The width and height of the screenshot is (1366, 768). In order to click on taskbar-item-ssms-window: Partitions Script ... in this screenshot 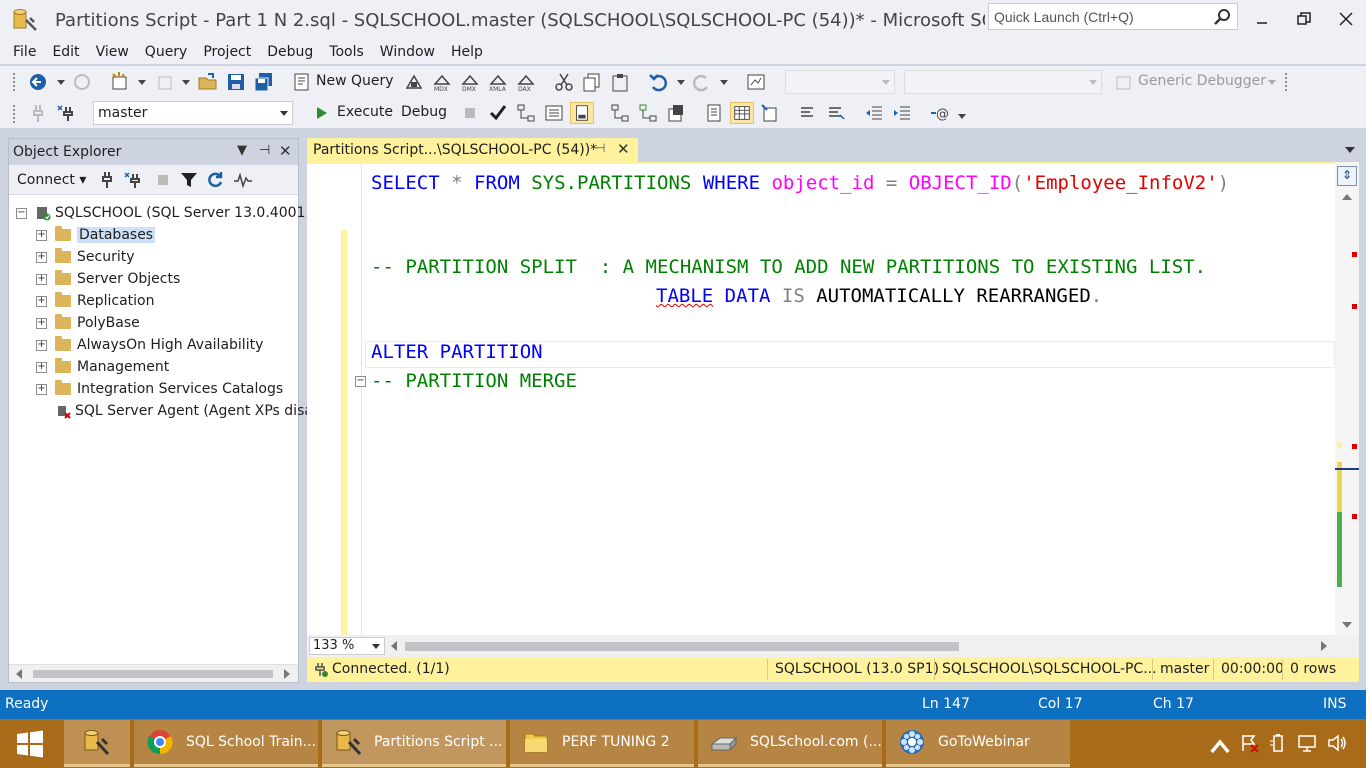, I will do `click(414, 743)`.